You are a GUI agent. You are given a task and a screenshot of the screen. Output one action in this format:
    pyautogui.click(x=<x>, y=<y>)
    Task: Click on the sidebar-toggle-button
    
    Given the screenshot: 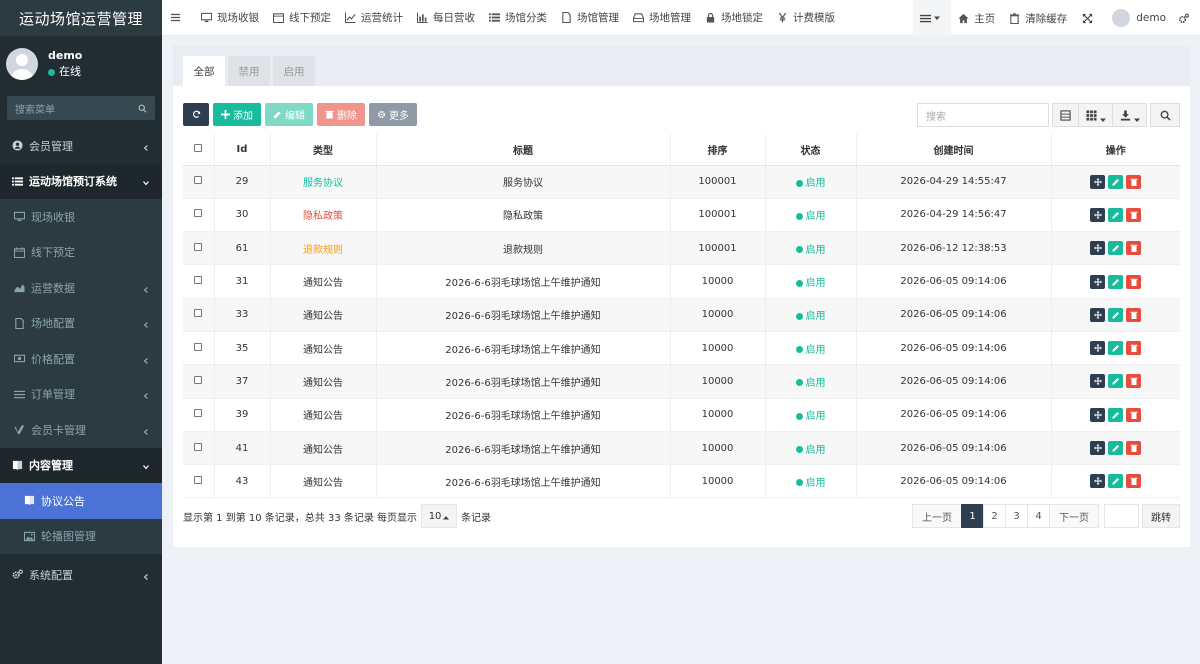 What is the action you would take?
    pyautogui.click(x=178, y=18)
    